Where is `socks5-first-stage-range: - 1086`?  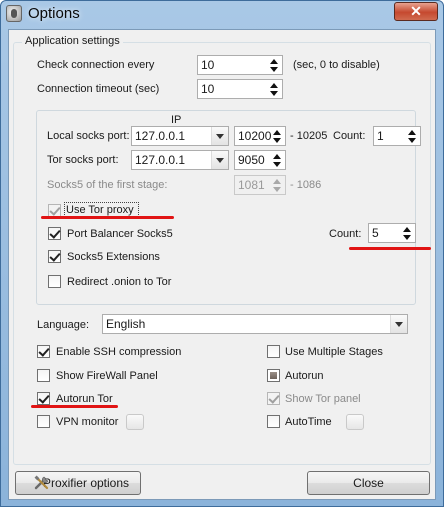 socks5-first-stage-range: - 1086 is located at coordinates (306, 185).